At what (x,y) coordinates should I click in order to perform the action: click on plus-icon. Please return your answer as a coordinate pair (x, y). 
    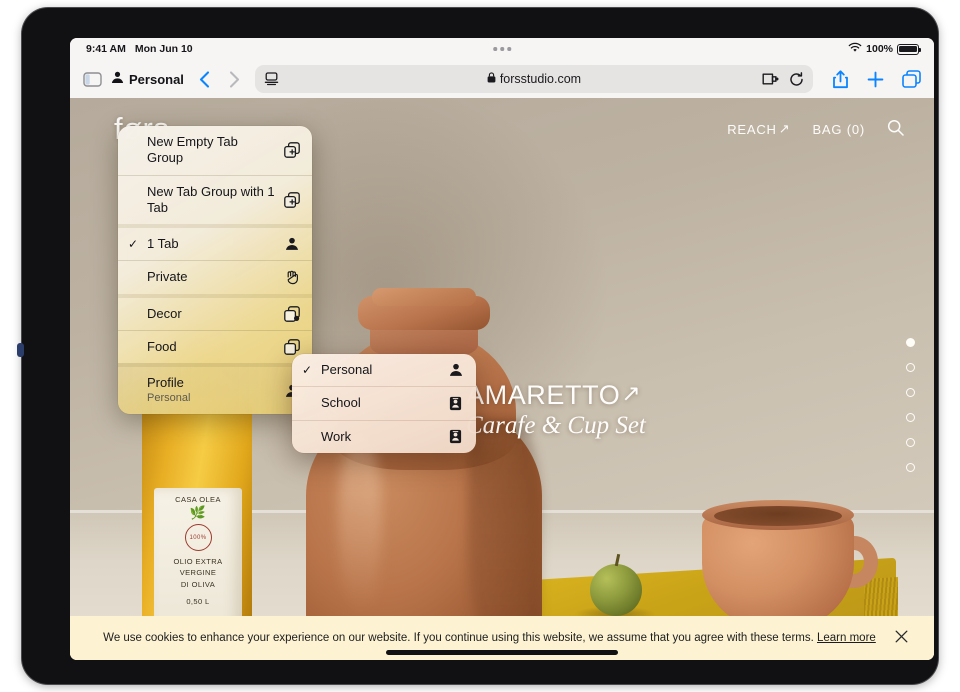
    Looking at the image, I should click on (875, 79).